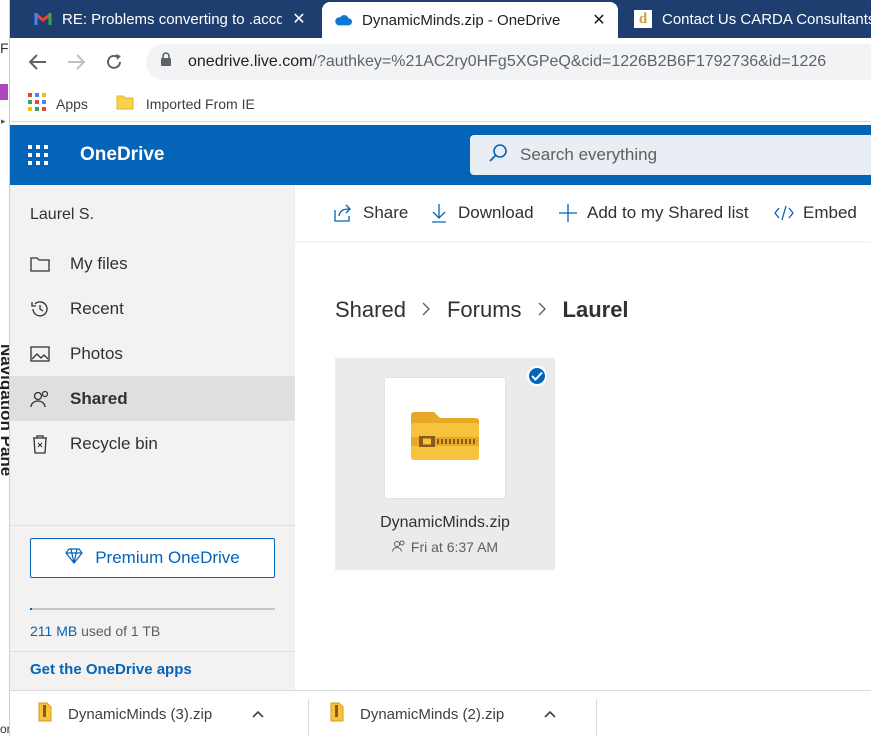  Describe the element at coordinates (38, 62) in the screenshot. I see `back-arrow-icon` at that location.